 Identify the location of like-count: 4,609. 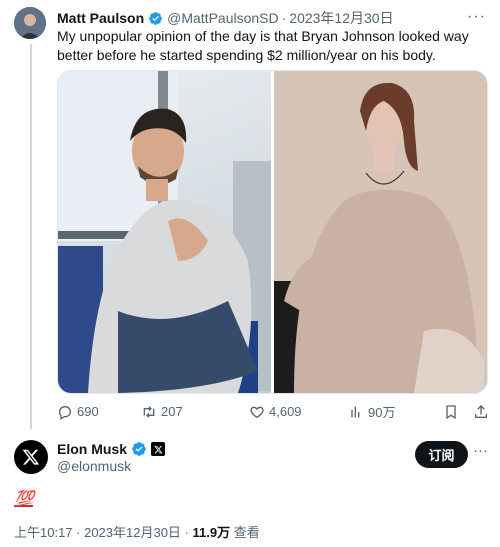
(285, 411).